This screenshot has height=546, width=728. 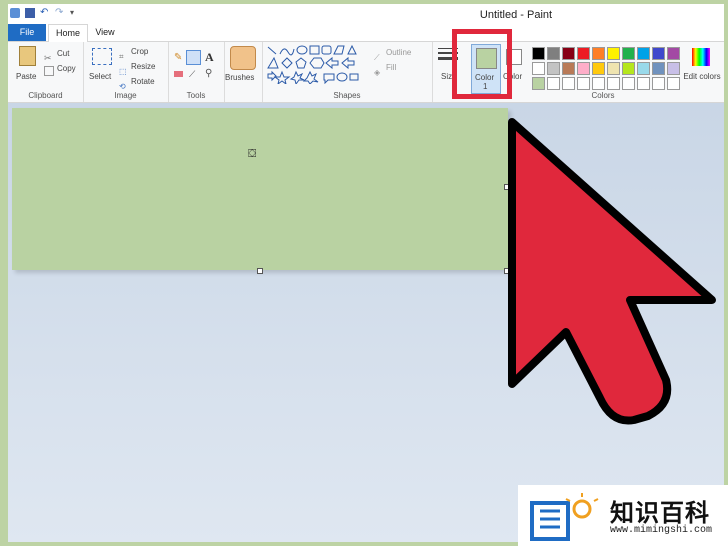 I want to click on cut-button: ✂ Cut, so click(x=62, y=55).